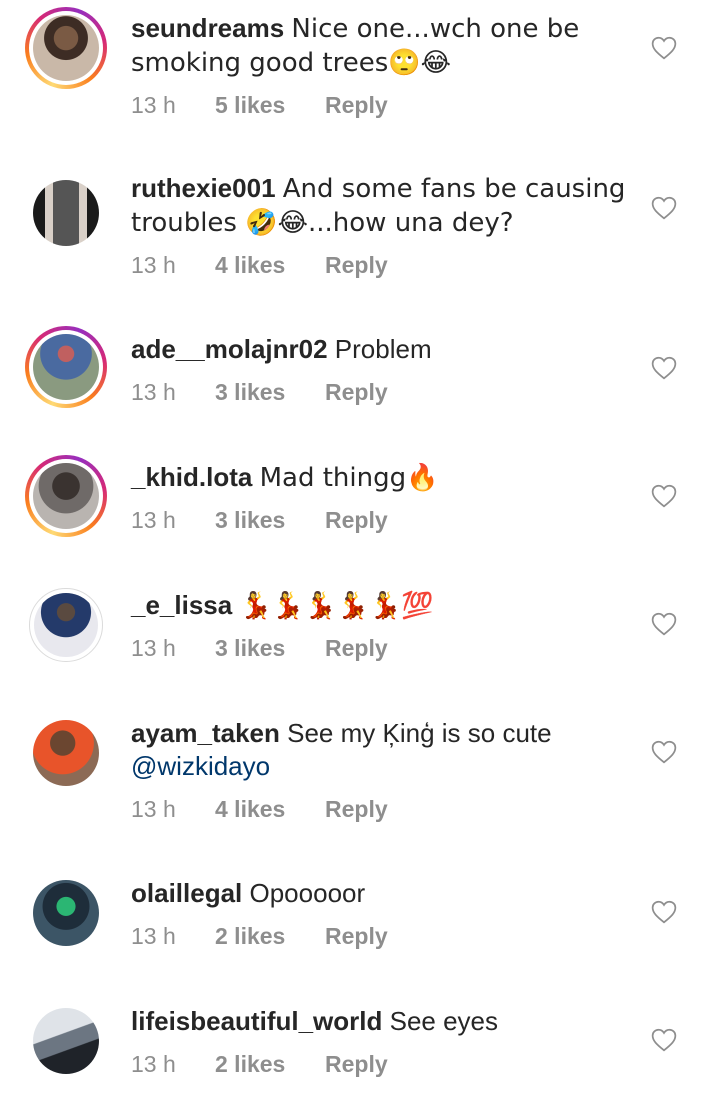 This screenshot has height=1107, width=720. Describe the element at coordinates (229, 349) in the screenshot. I see `comment-username: ade__molajnr02` at that location.